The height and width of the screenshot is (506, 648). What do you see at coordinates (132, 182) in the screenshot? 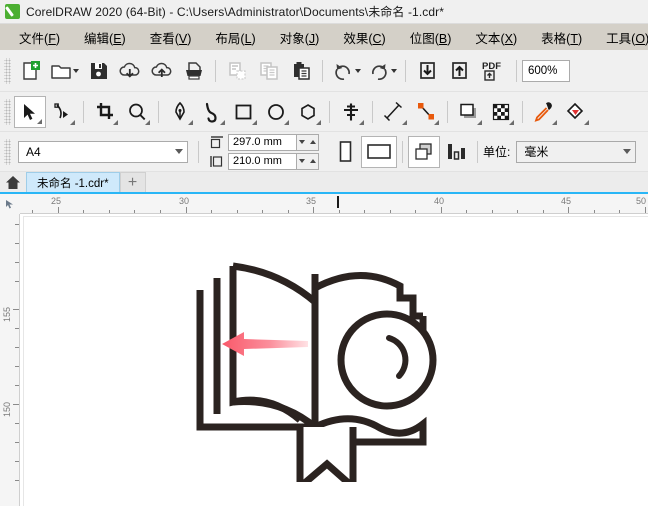
I see `add-page-tab-button: +` at bounding box center [132, 182].